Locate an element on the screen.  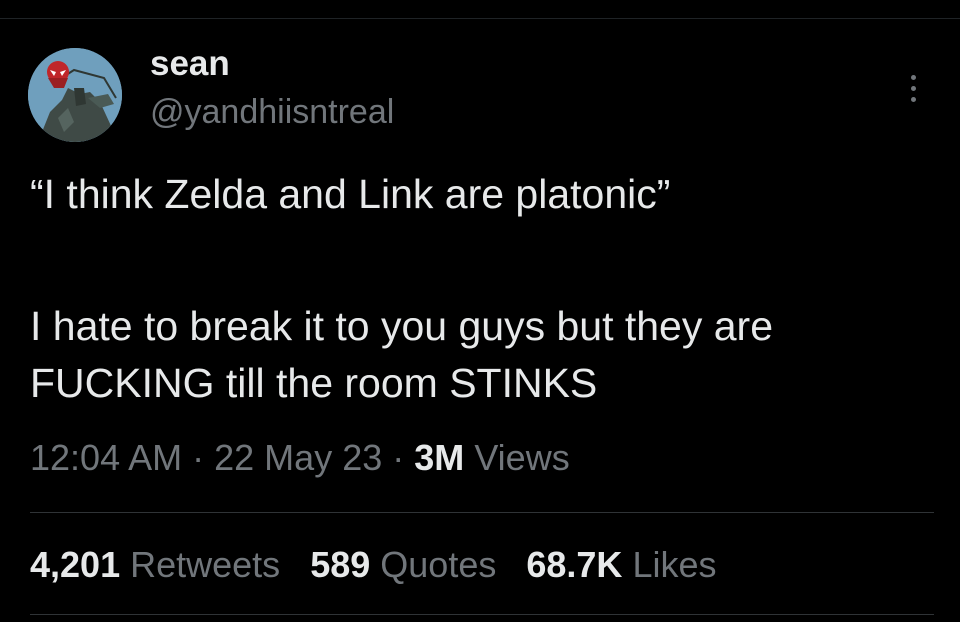
quotes-stat: 589 Quotes is located at coordinates (403, 565).